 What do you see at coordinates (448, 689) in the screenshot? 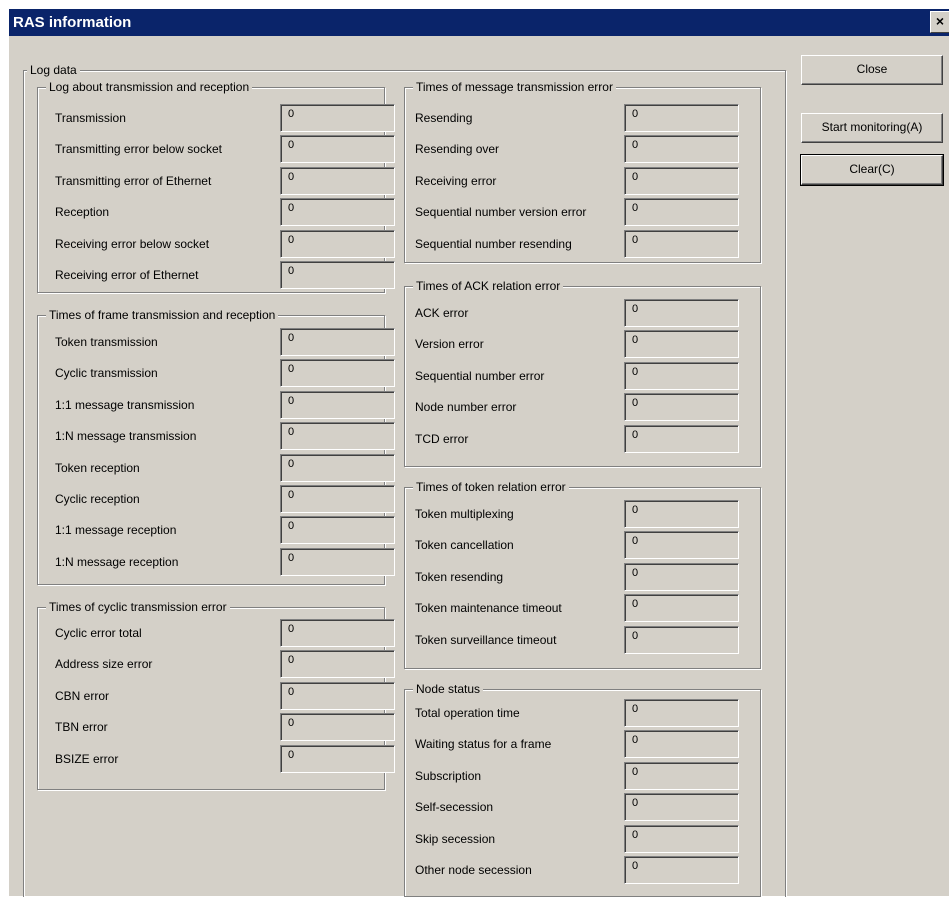
I see `group-label: Node status` at bounding box center [448, 689].